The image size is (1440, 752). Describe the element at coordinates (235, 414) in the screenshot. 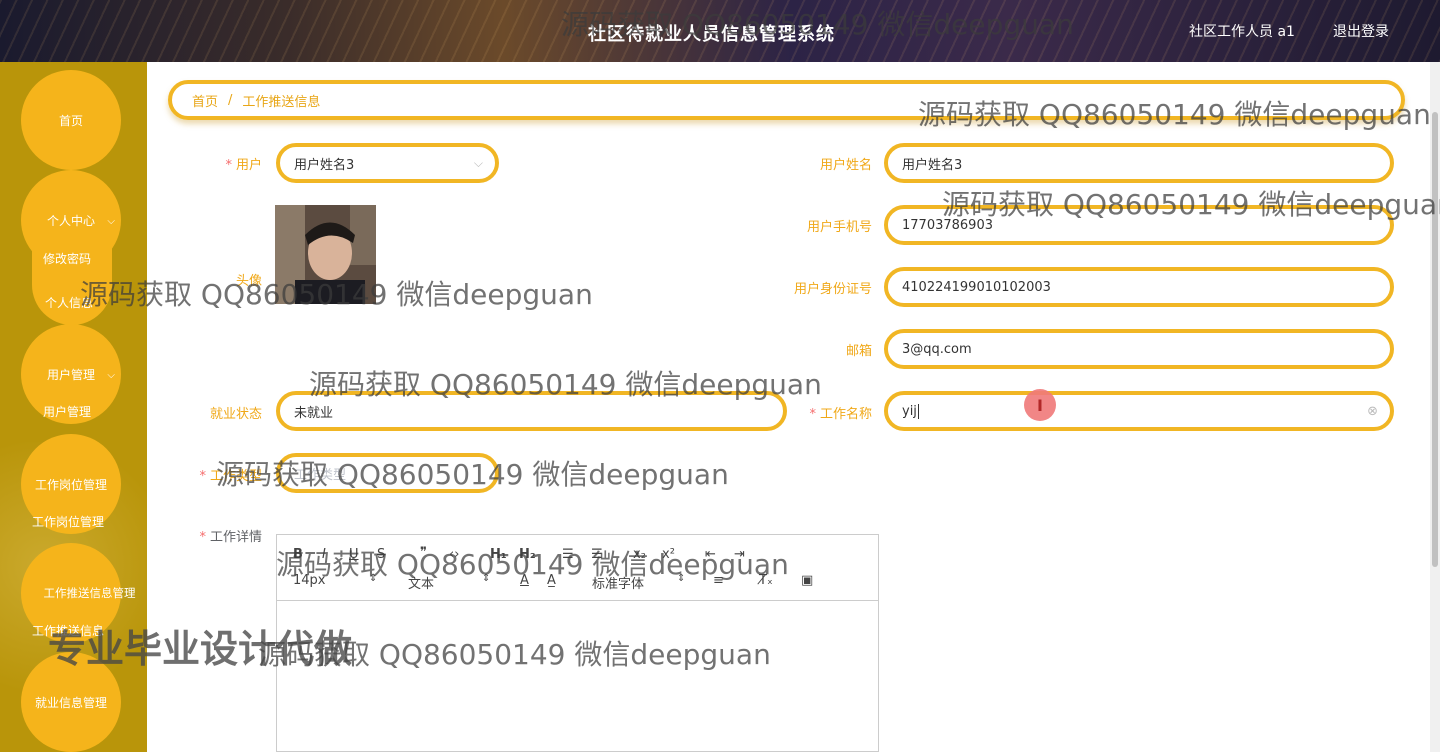

I see `employment-status-label: 就业状态` at that location.